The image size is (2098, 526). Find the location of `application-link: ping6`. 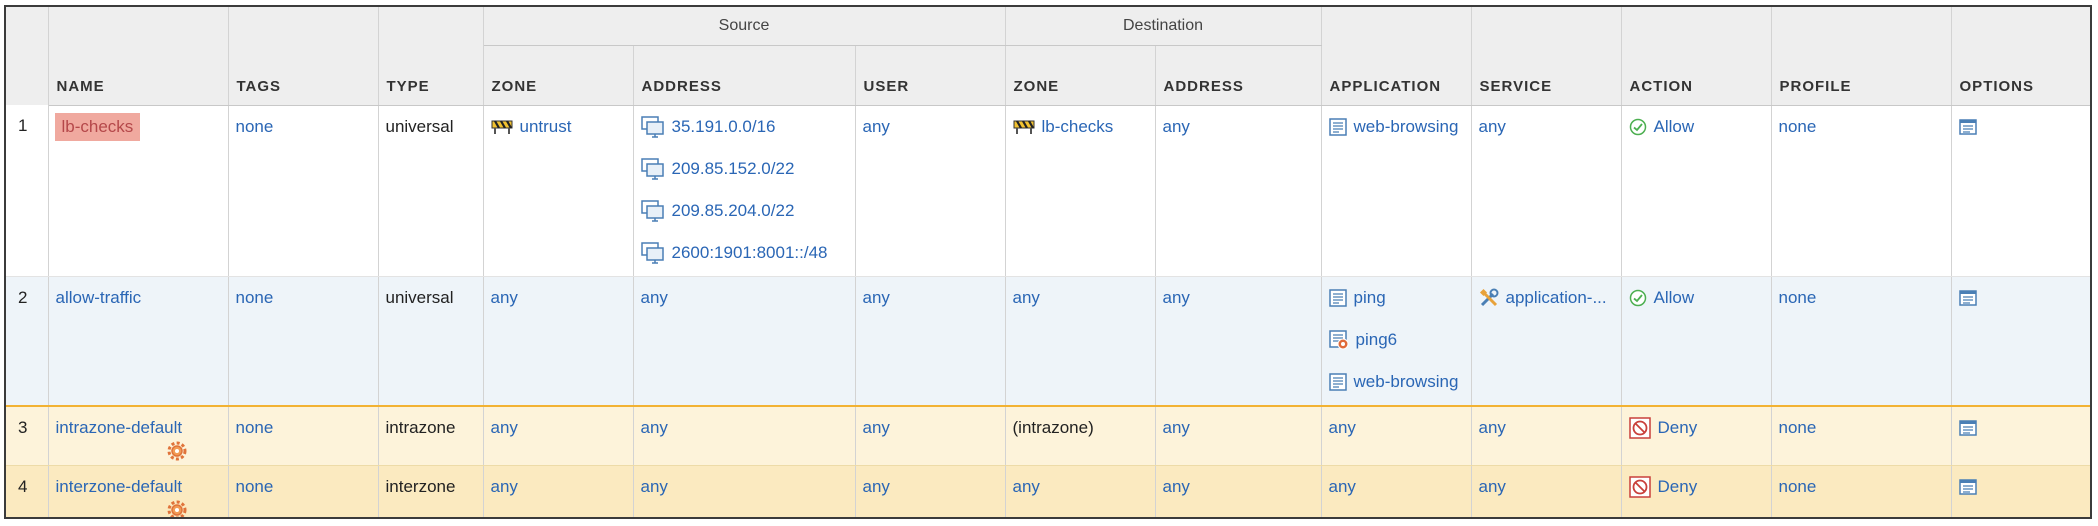

application-link: ping6 is located at coordinates (1377, 340).